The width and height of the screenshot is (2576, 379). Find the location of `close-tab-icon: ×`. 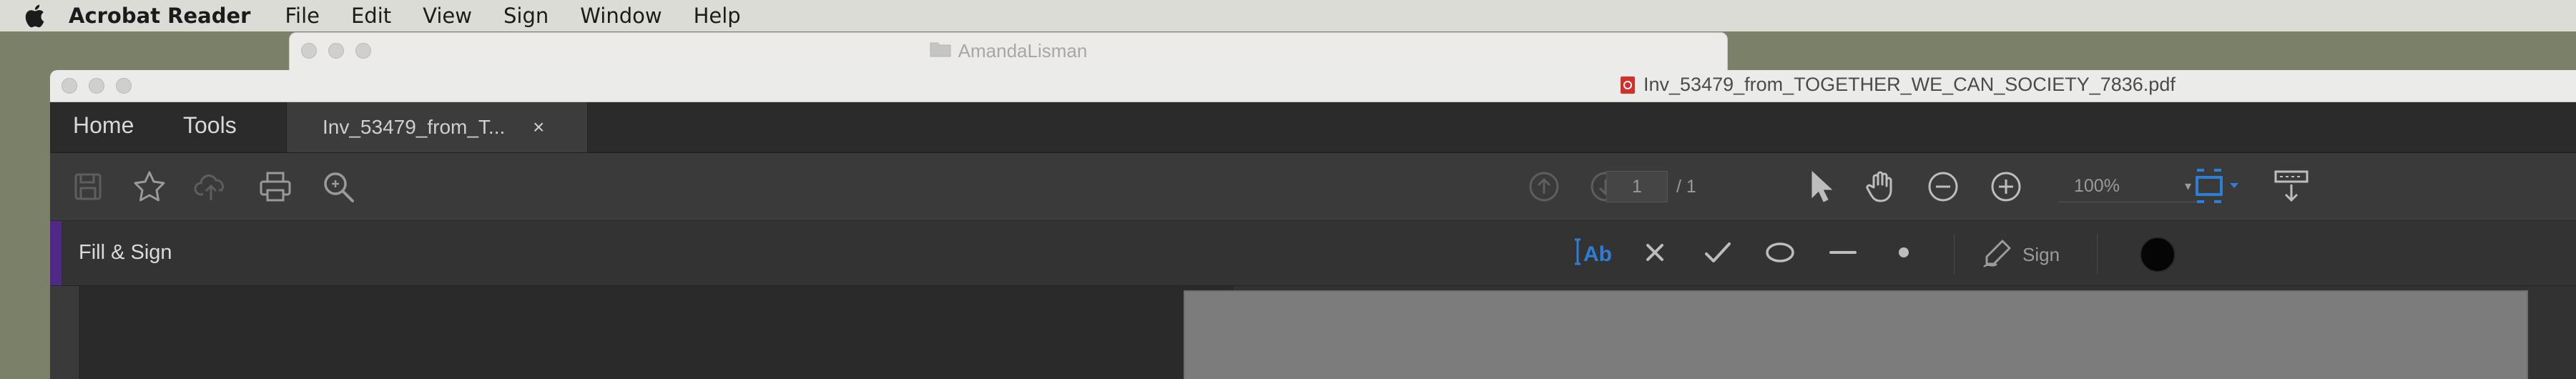

close-tab-icon: × is located at coordinates (538, 127).